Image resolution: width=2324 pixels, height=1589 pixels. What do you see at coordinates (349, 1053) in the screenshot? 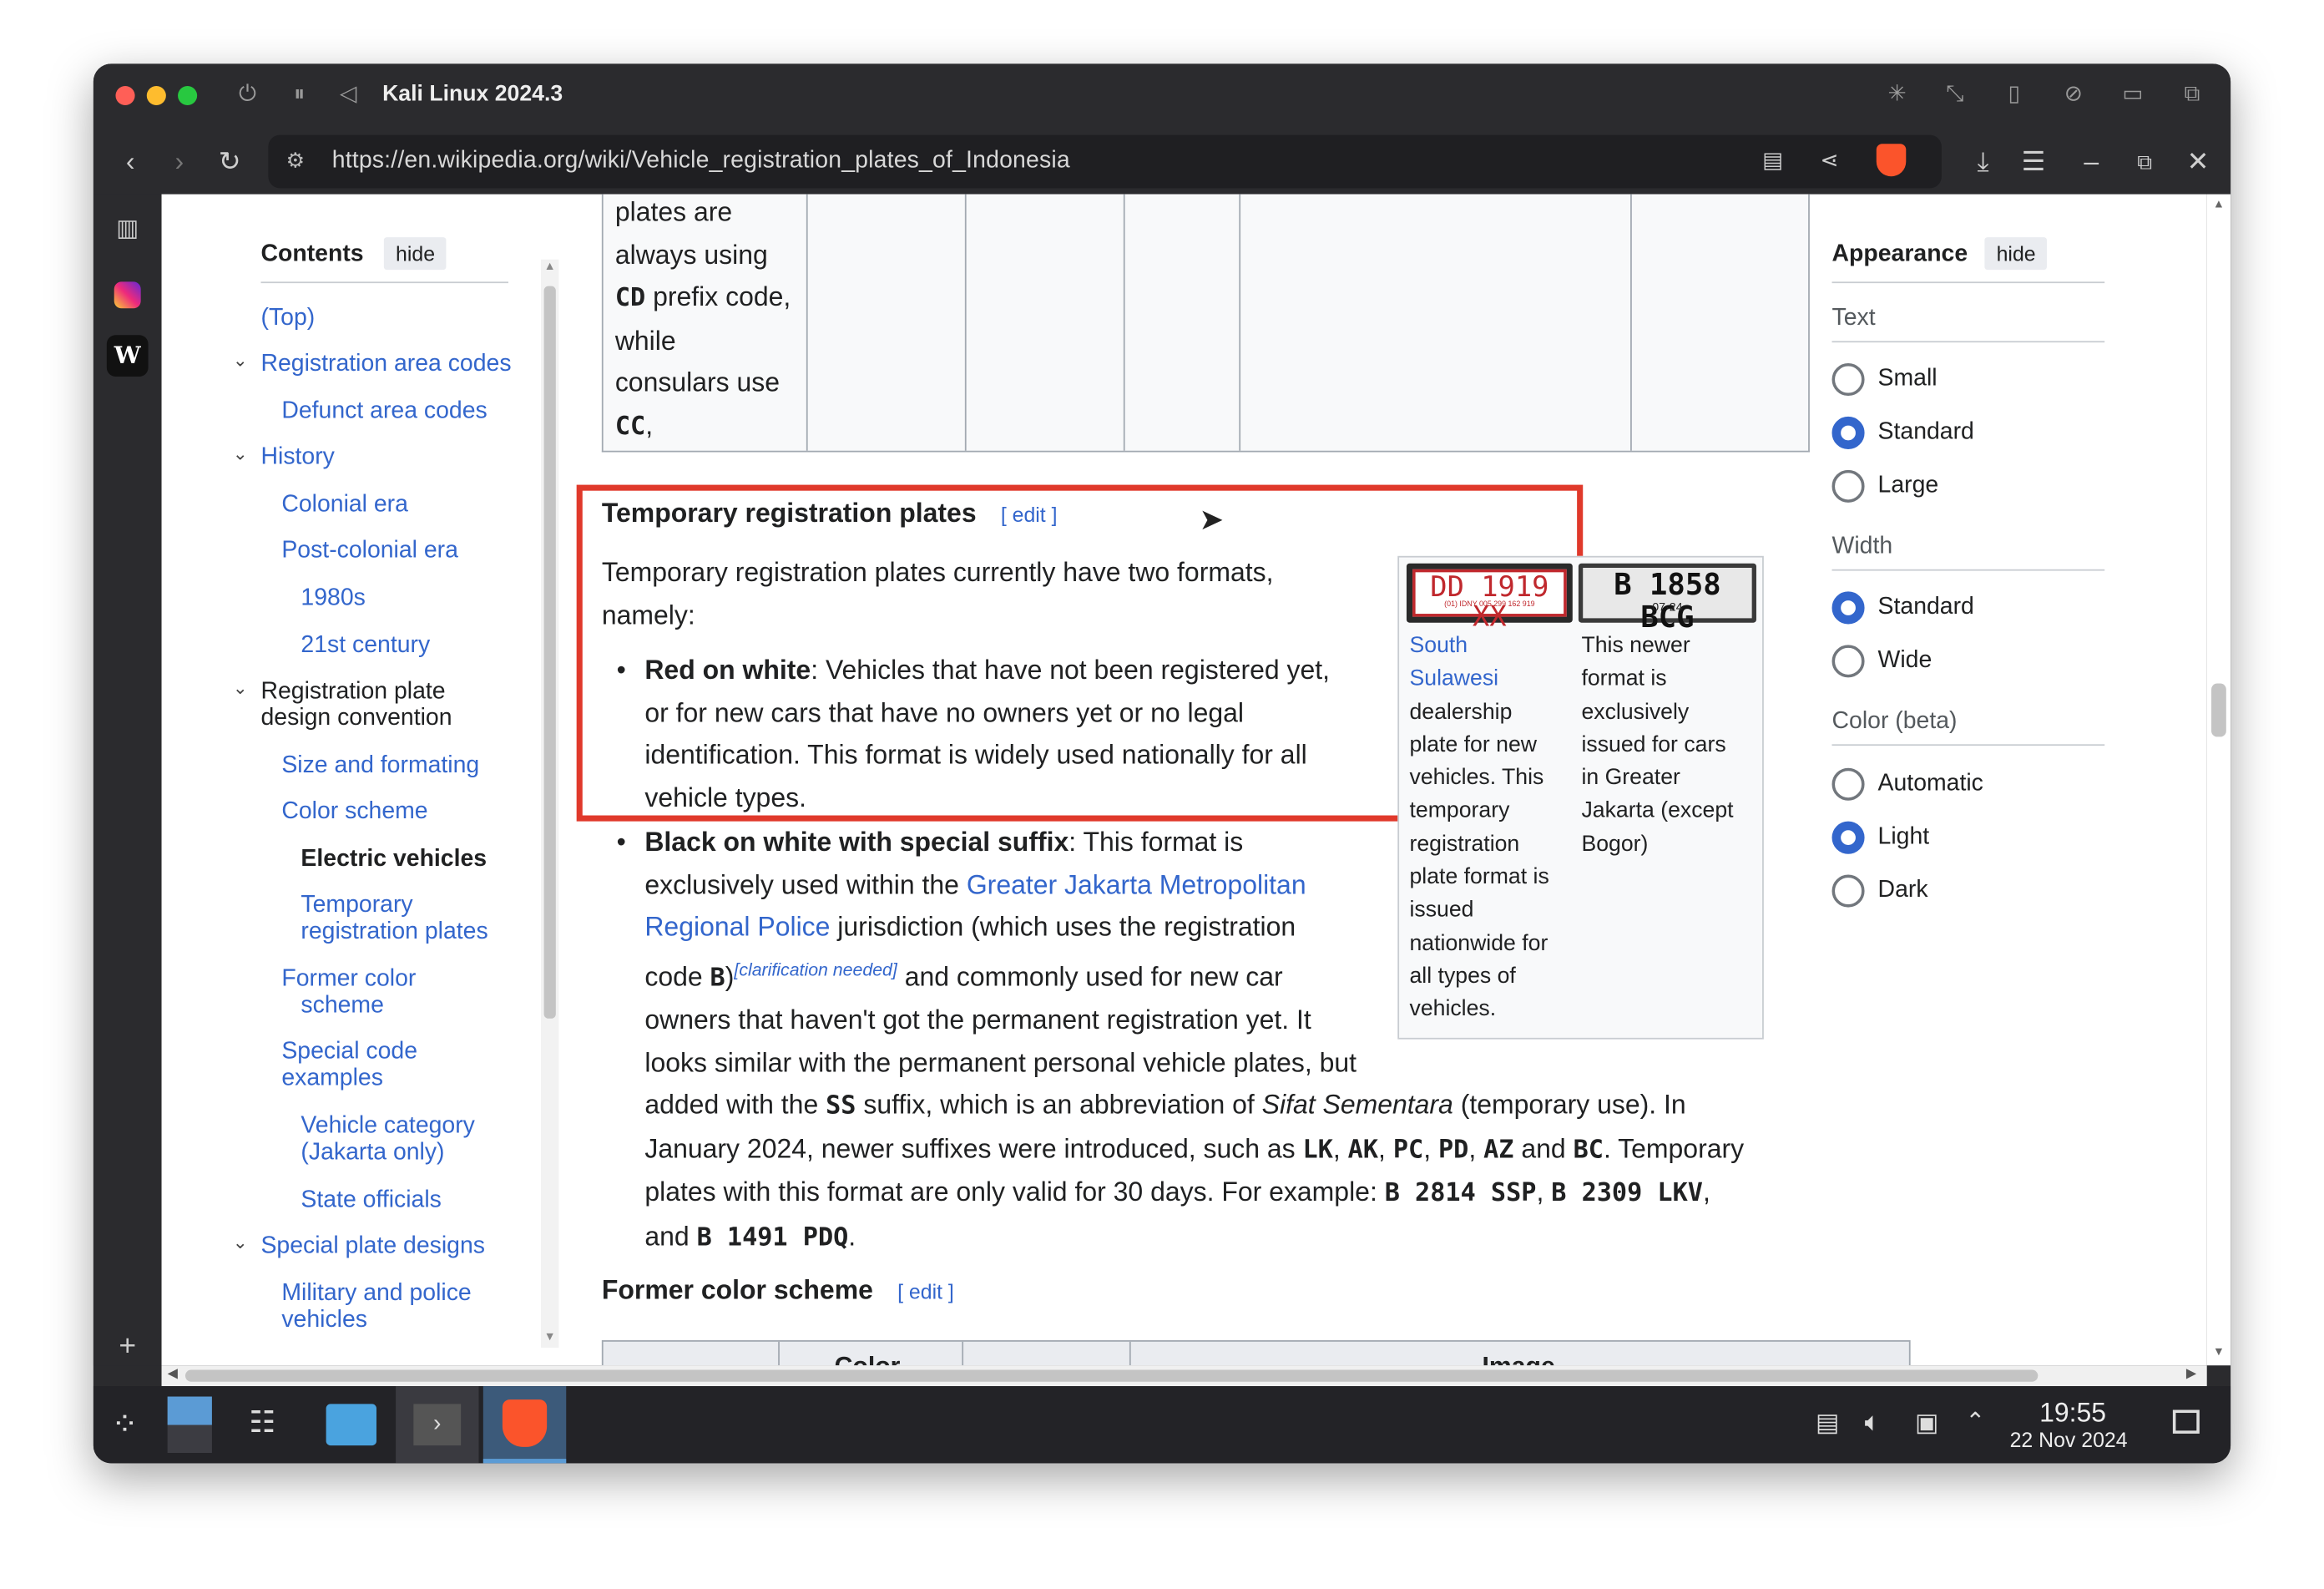
I see `toc-item: Special code` at bounding box center [349, 1053].